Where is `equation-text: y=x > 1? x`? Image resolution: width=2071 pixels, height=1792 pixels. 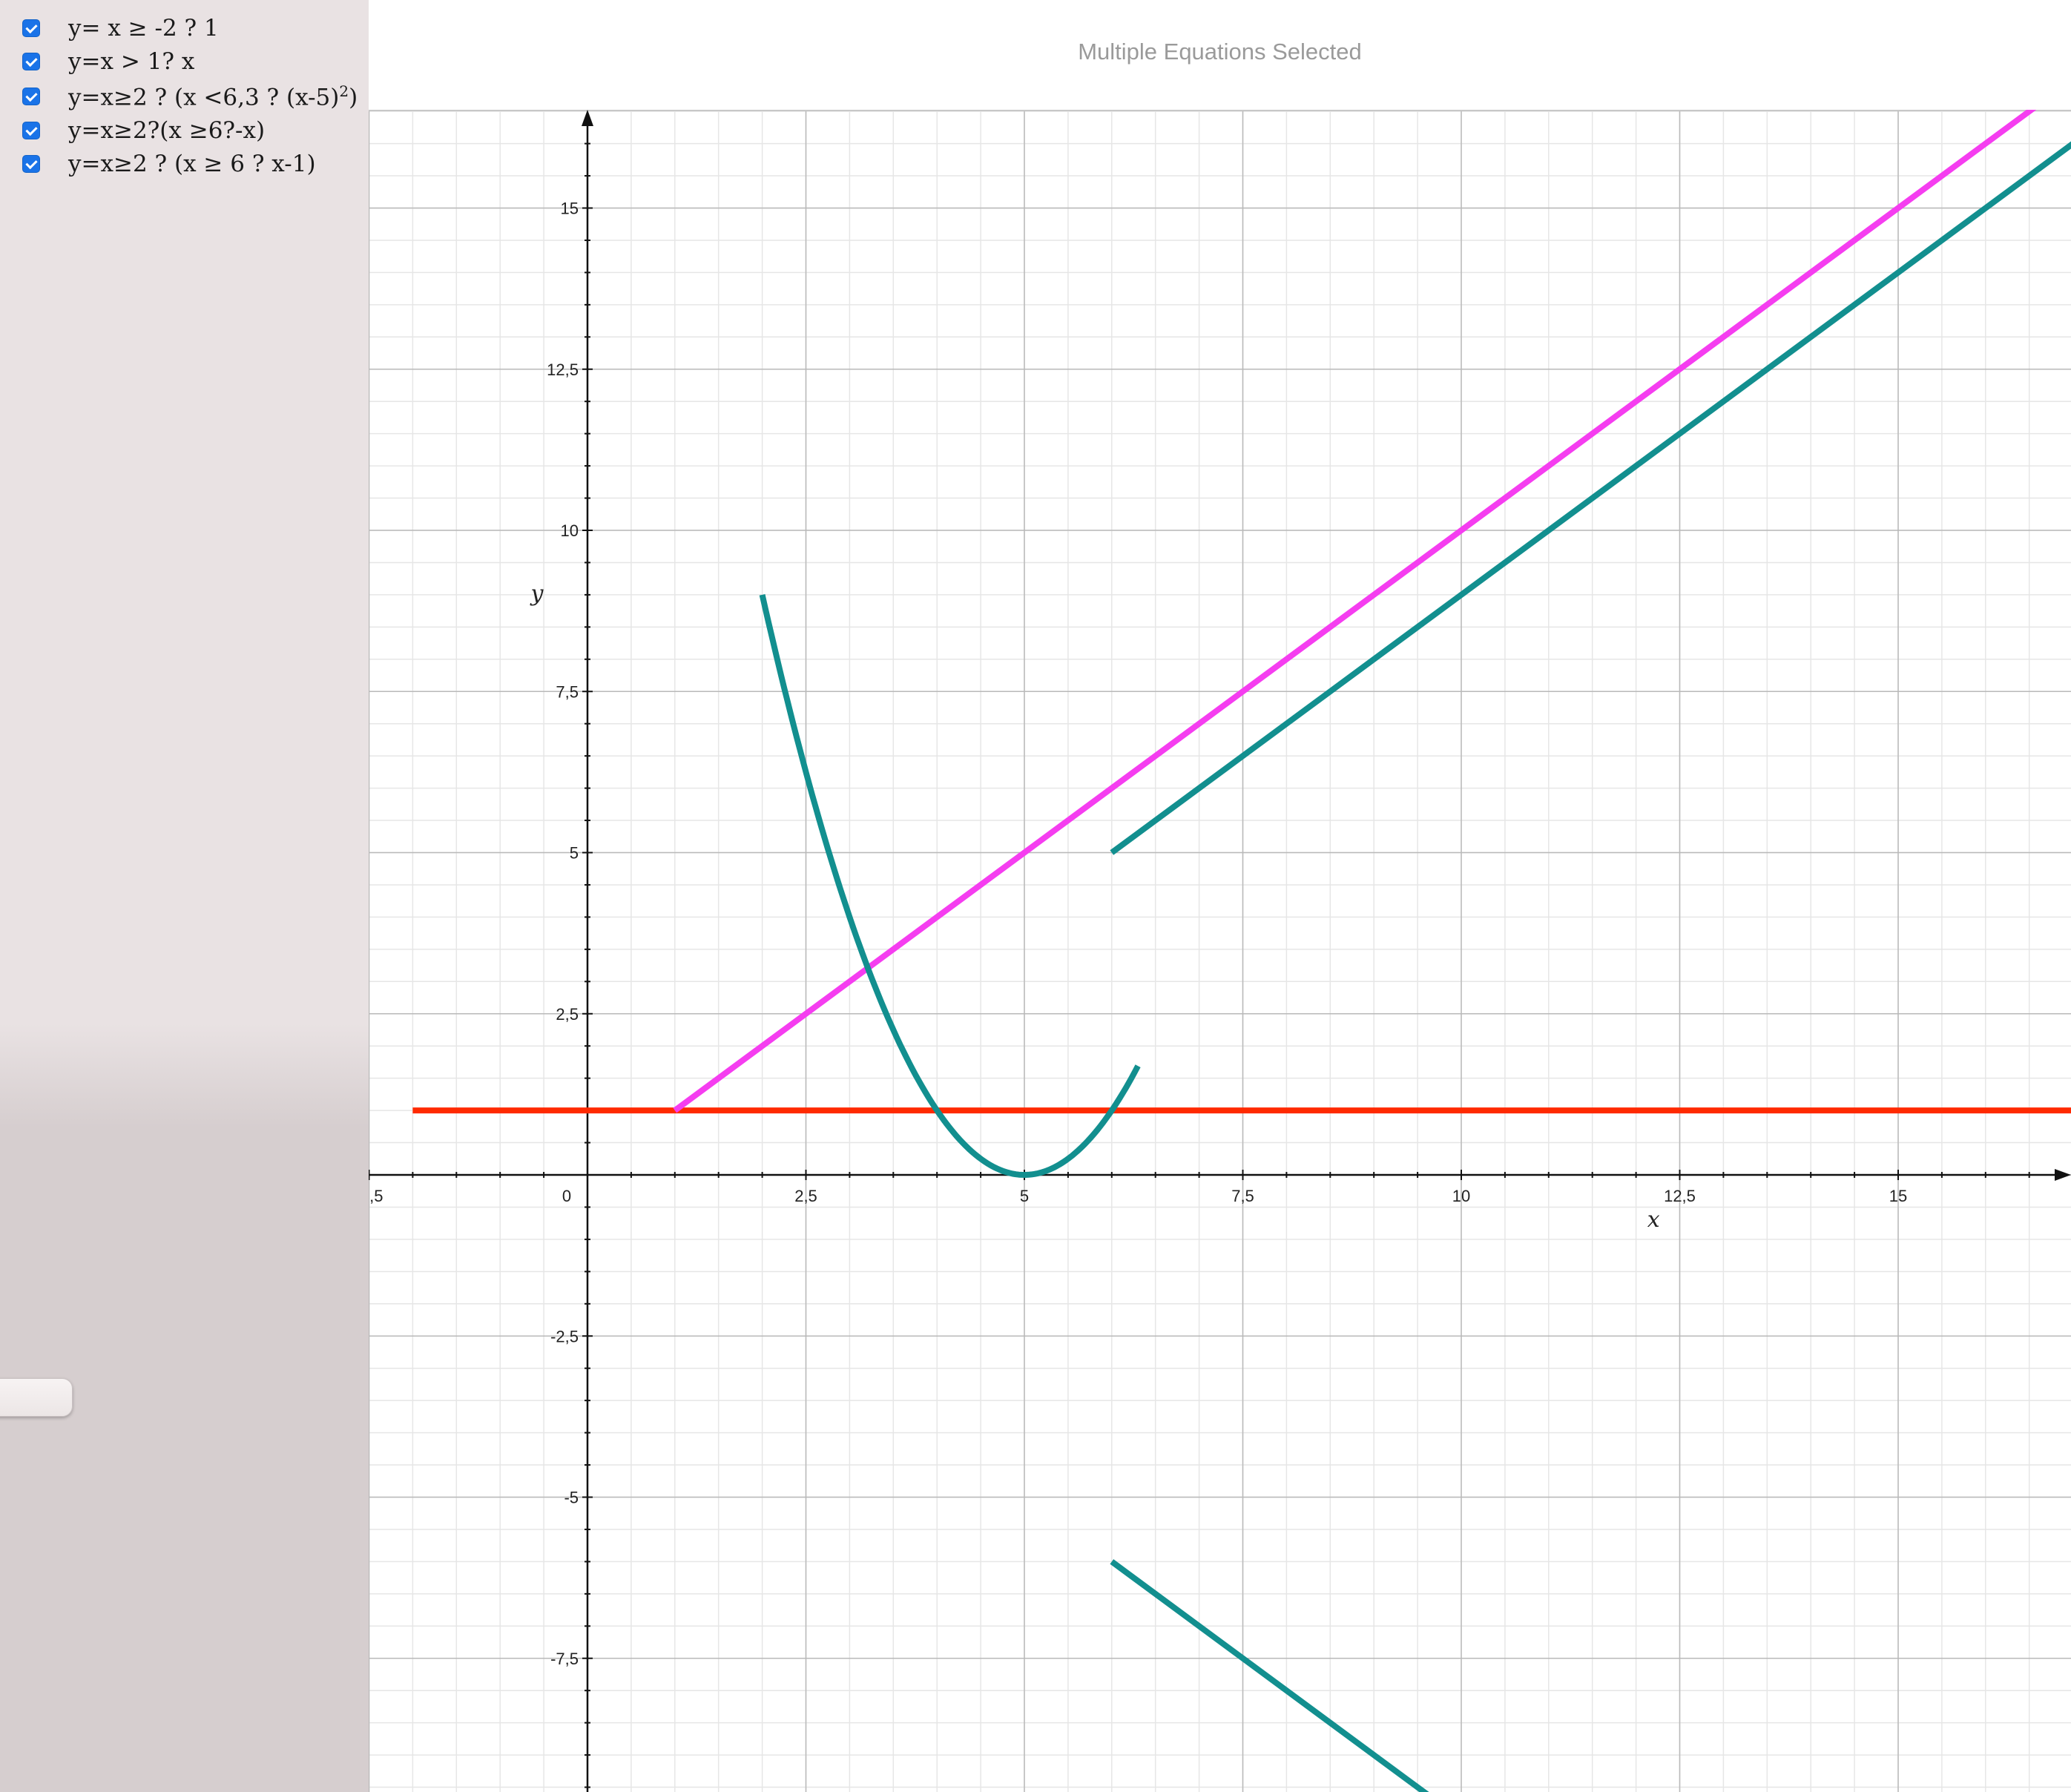
equation-text: y=x > 1? x is located at coordinates (132, 62).